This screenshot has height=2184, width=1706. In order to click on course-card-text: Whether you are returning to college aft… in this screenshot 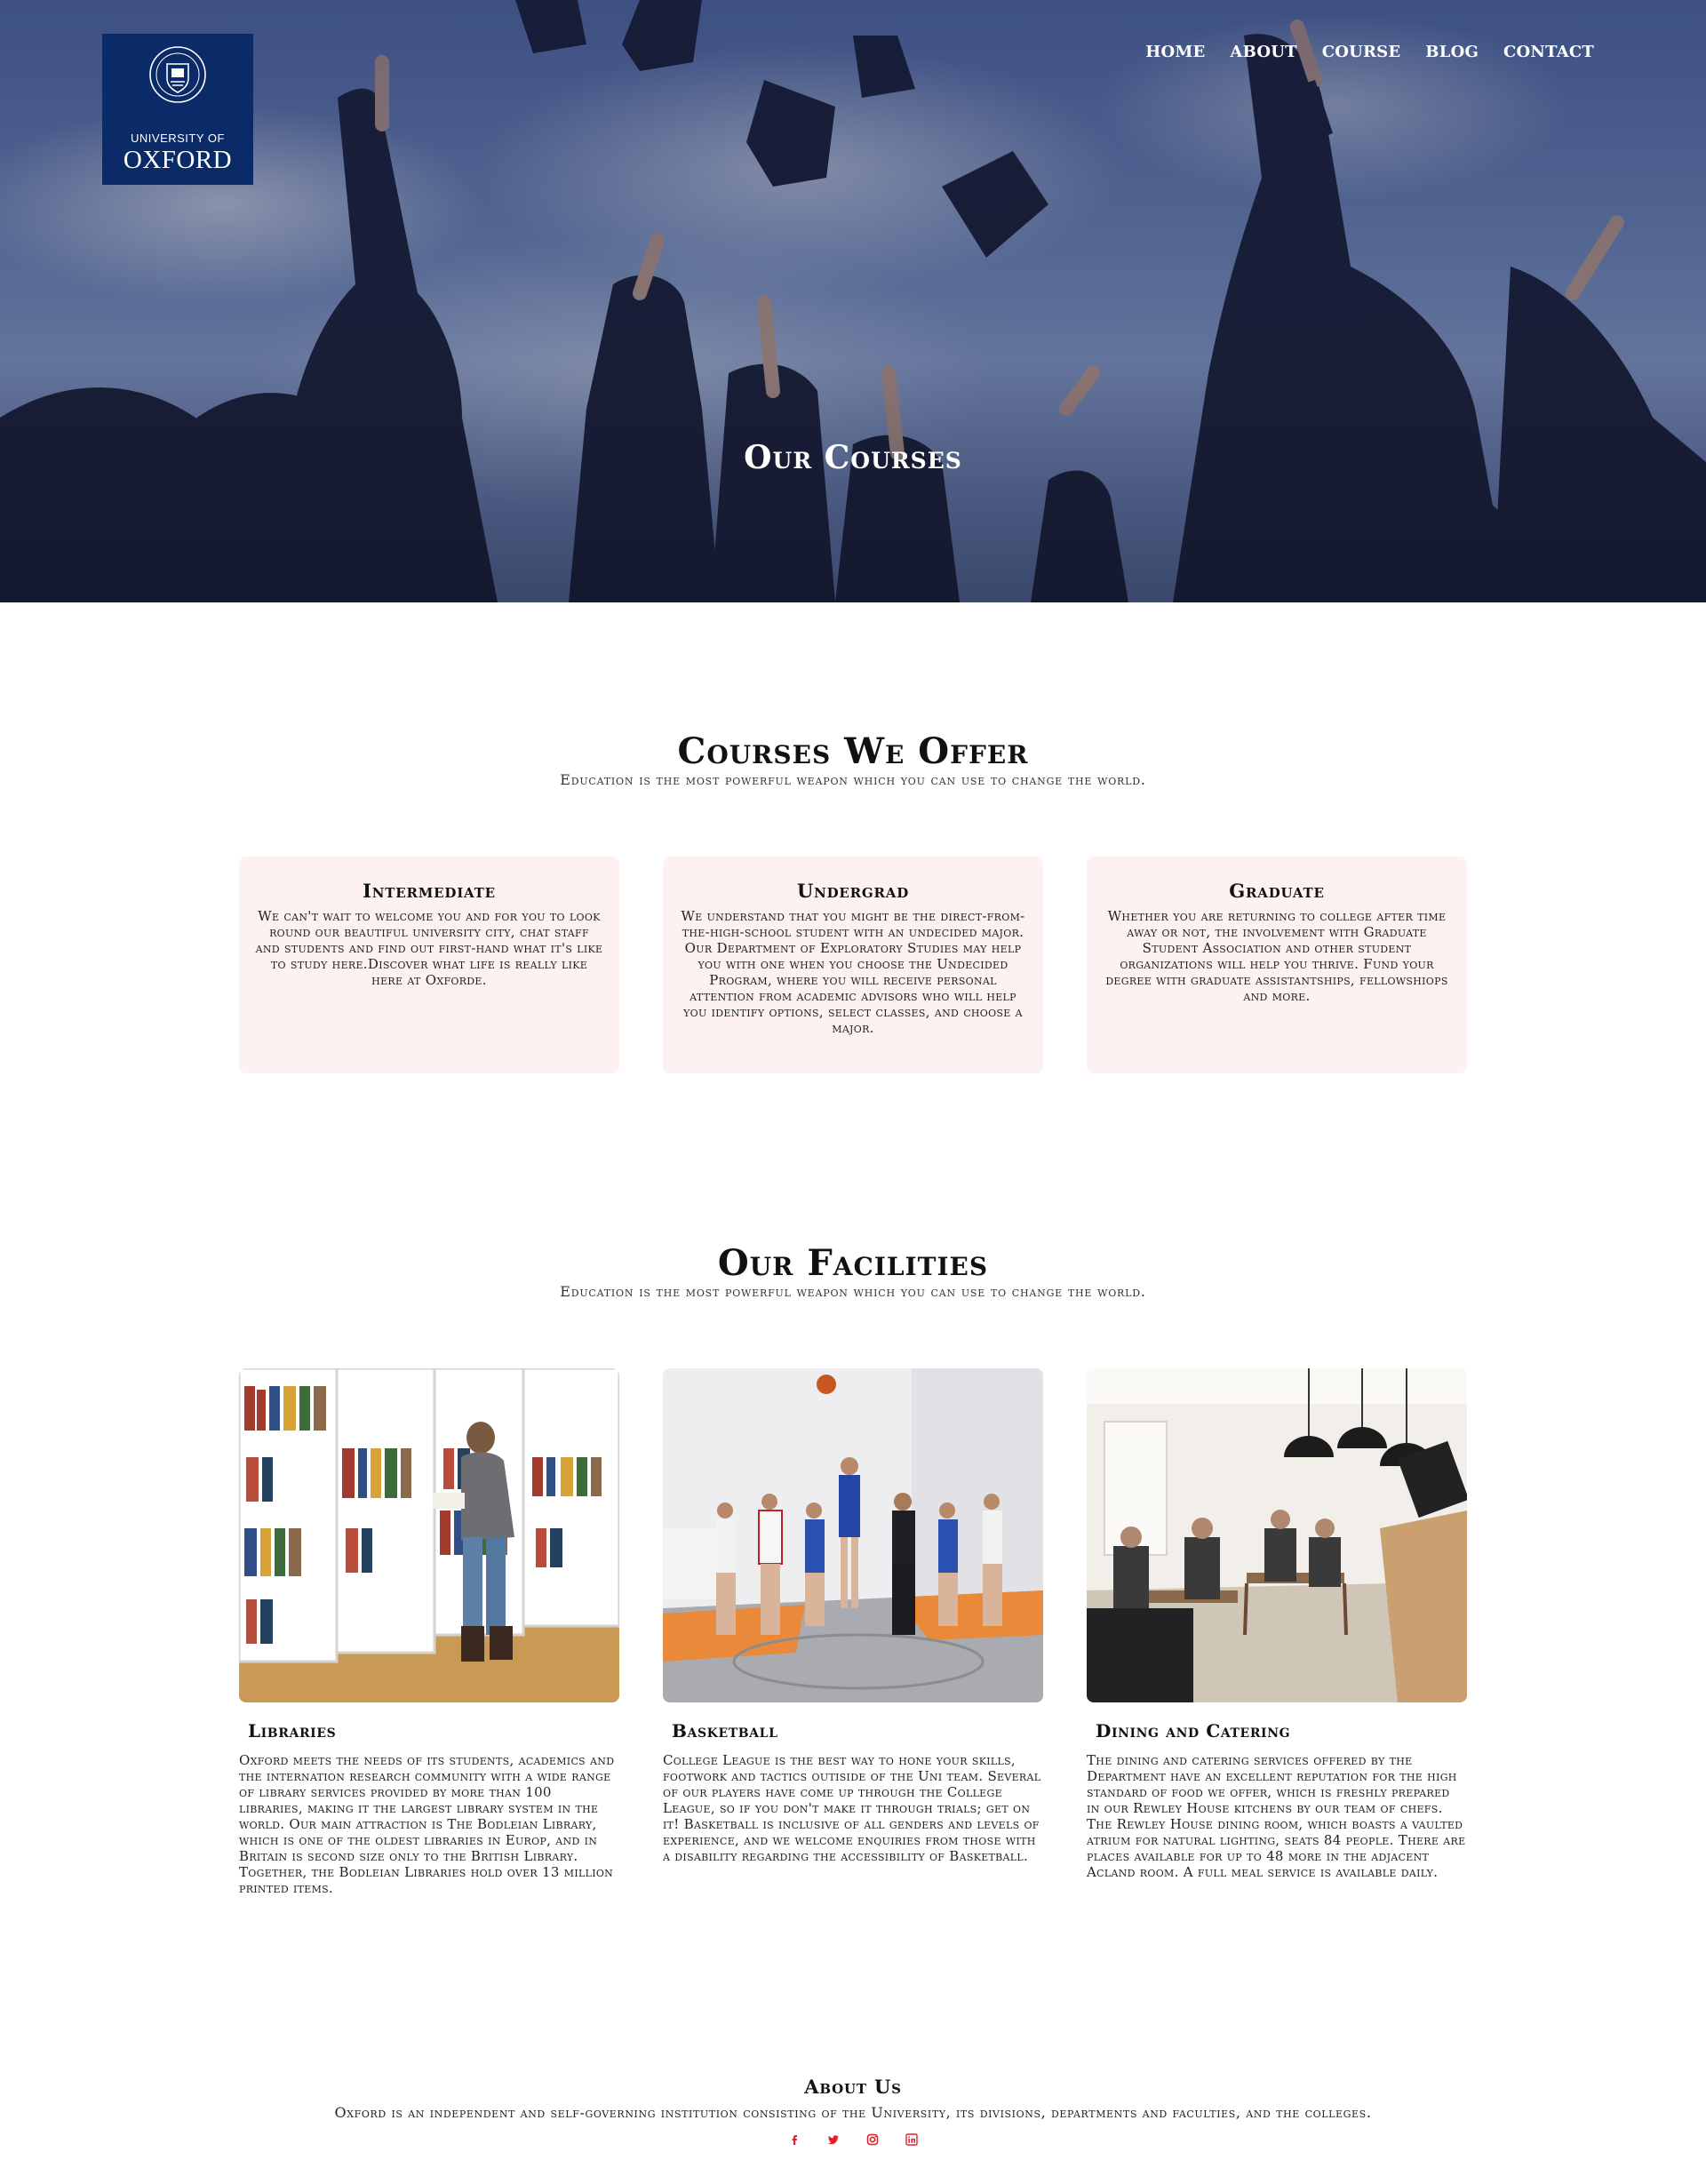, I will do `click(1276, 956)`.